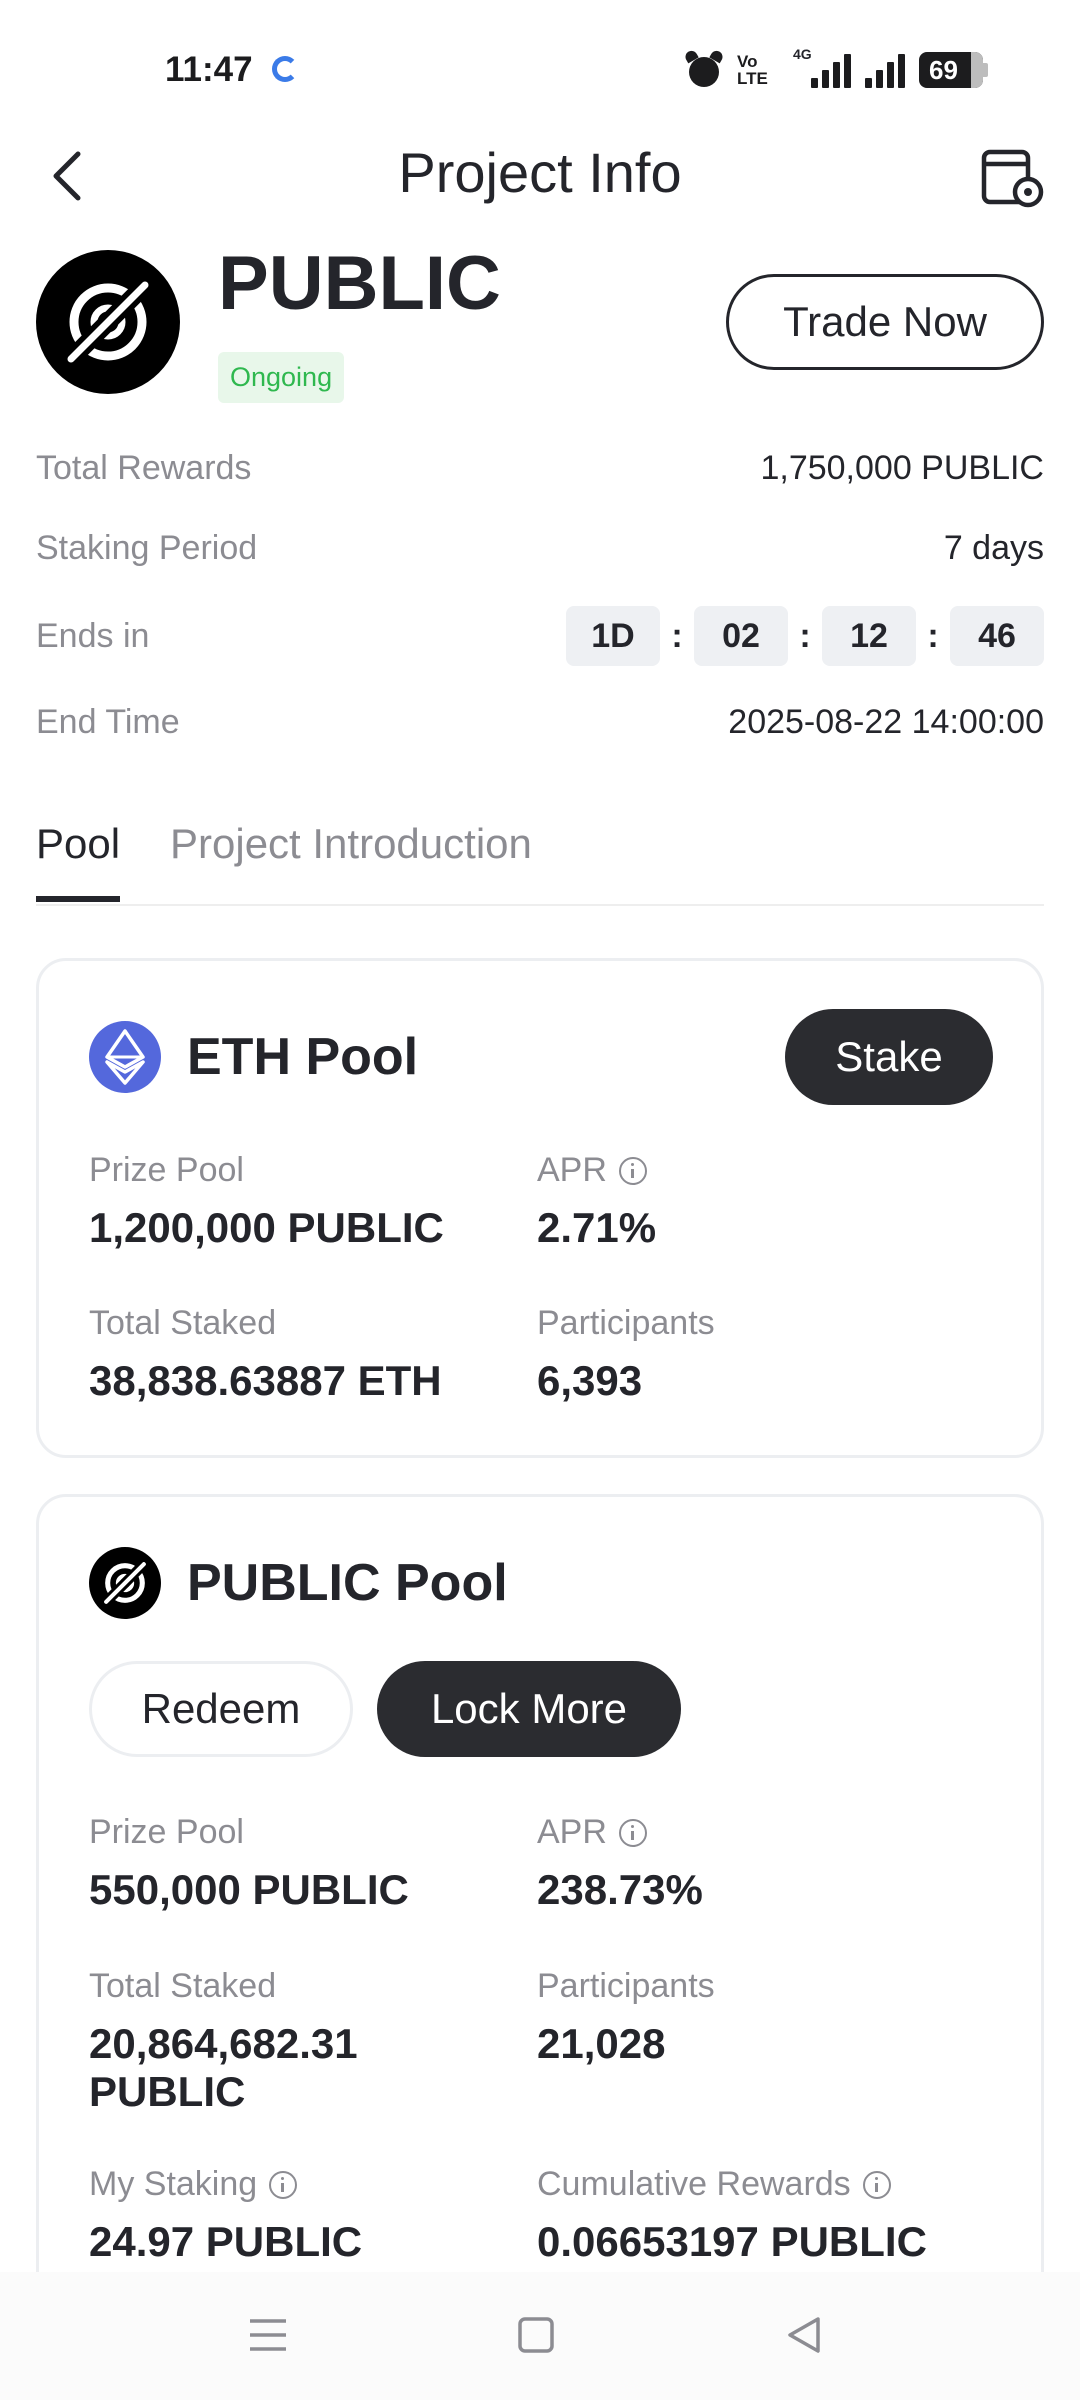 The image size is (1080, 2400). I want to click on alarm-icon, so click(704, 68).